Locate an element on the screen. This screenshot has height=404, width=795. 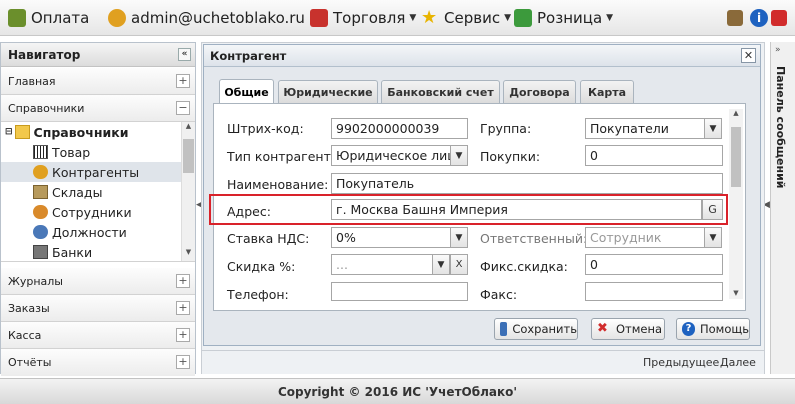
menu-user-label: admin@uchetoblako.ru is located at coordinates (218, 18).